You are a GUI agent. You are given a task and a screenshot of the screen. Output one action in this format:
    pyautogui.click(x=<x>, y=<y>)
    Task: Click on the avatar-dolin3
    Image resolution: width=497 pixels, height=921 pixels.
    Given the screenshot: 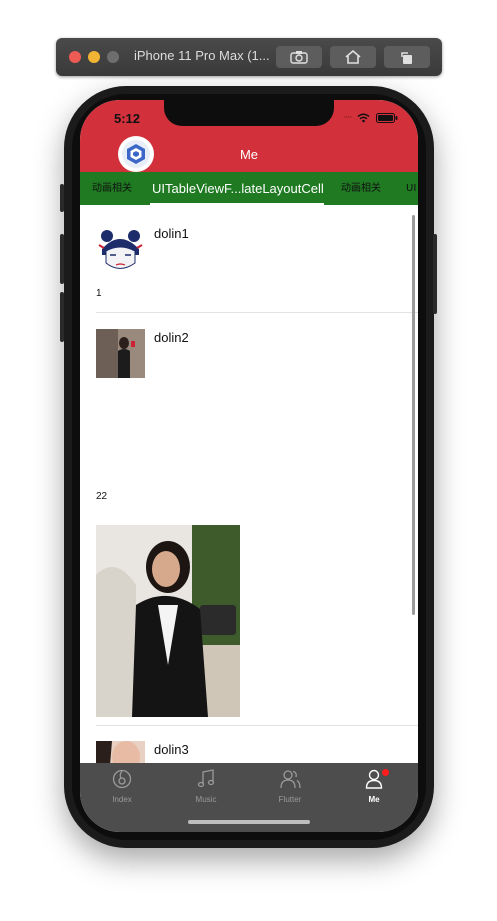 What is the action you would take?
    pyautogui.click(x=120, y=752)
    